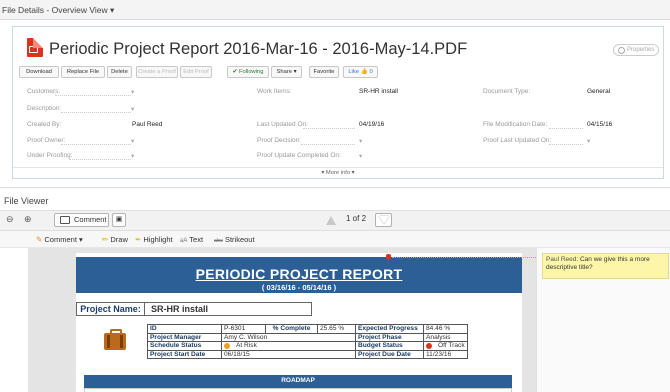 This screenshot has width=670, height=392. I want to click on document-type-value: General, so click(599, 91).